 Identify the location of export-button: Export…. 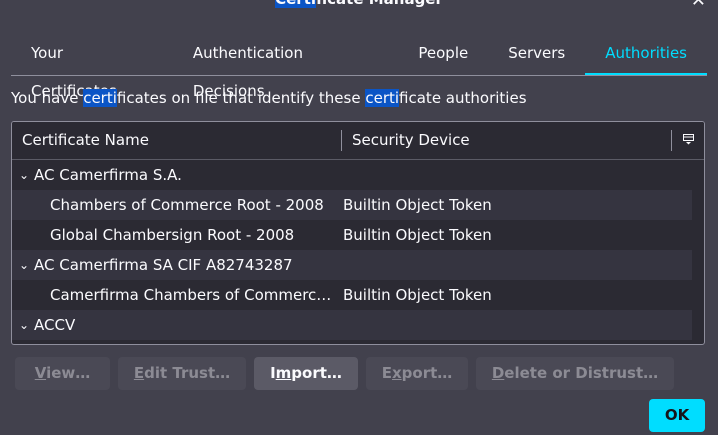
(417, 373).